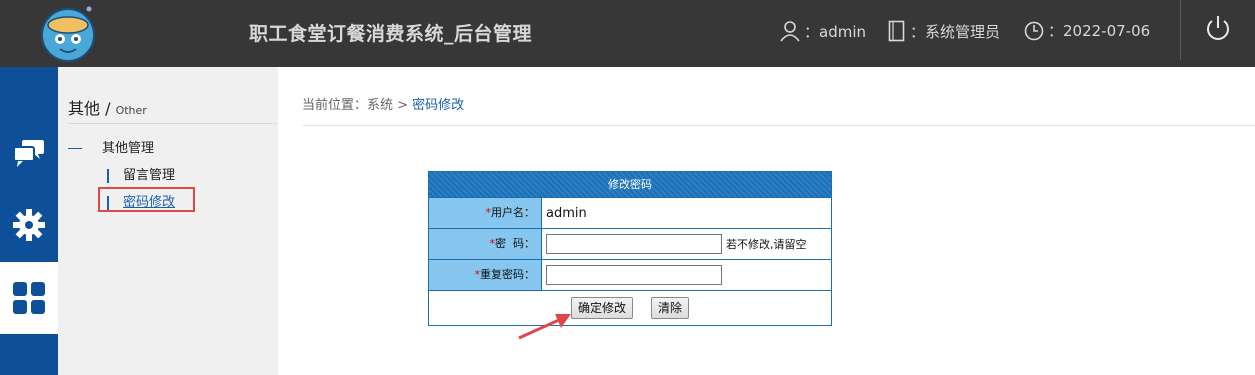 The height and width of the screenshot is (375, 1255). What do you see at coordinates (630, 185) in the screenshot?
I see `form-header: 修改密码` at bounding box center [630, 185].